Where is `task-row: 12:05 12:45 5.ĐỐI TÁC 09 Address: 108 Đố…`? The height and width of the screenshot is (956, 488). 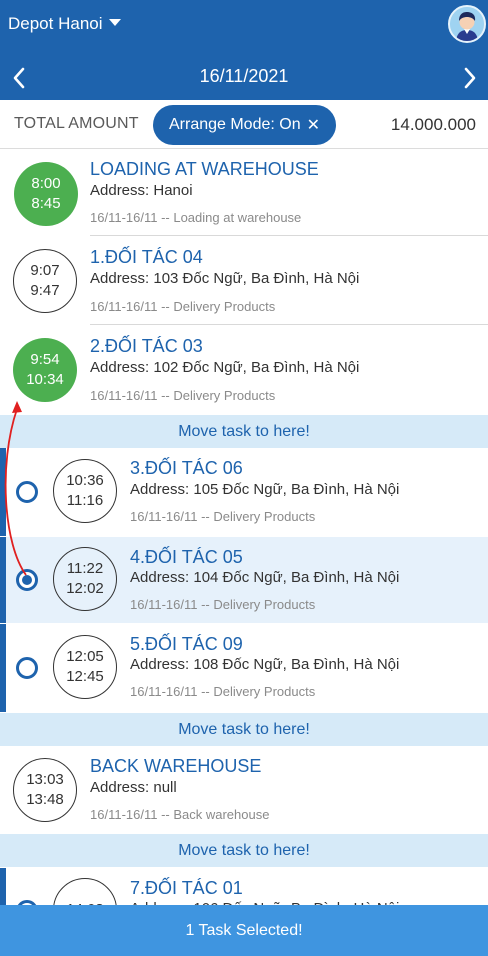 task-row: 12:05 12:45 5.ĐỐI TÁC 09 Address: 108 Đố… is located at coordinates (244, 668).